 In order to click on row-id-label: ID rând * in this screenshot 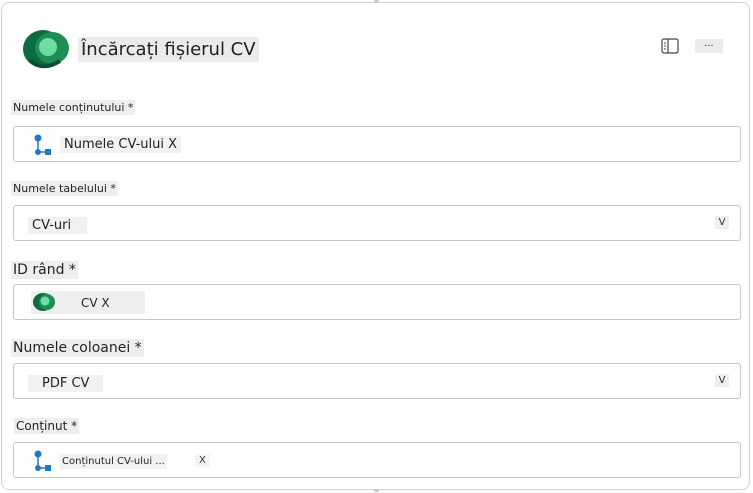, I will do `click(44, 270)`.